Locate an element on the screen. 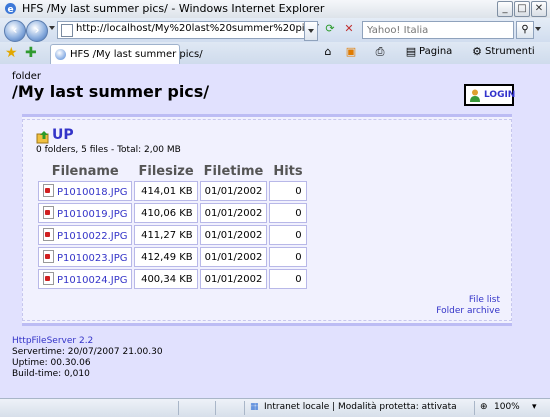 Image resolution: width=550 pixels, height=417 pixels. user-icon is located at coordinates (475, 95).